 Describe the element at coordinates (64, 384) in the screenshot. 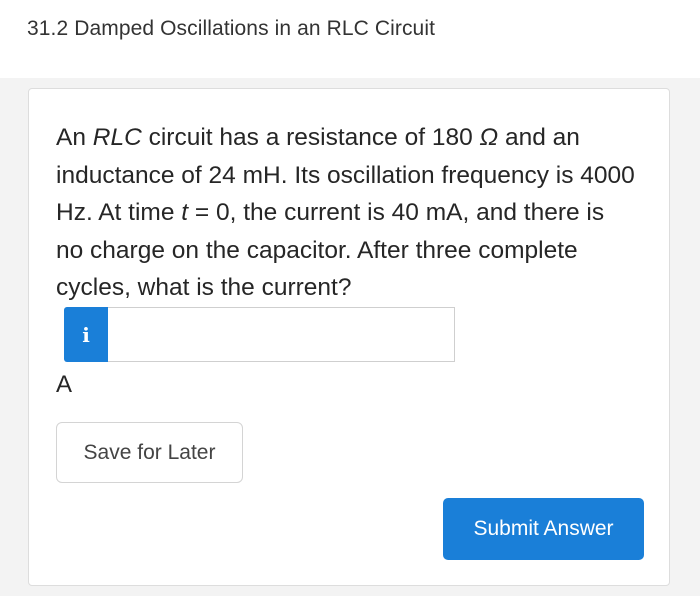

I see `answer-unit-label: A` at that location.